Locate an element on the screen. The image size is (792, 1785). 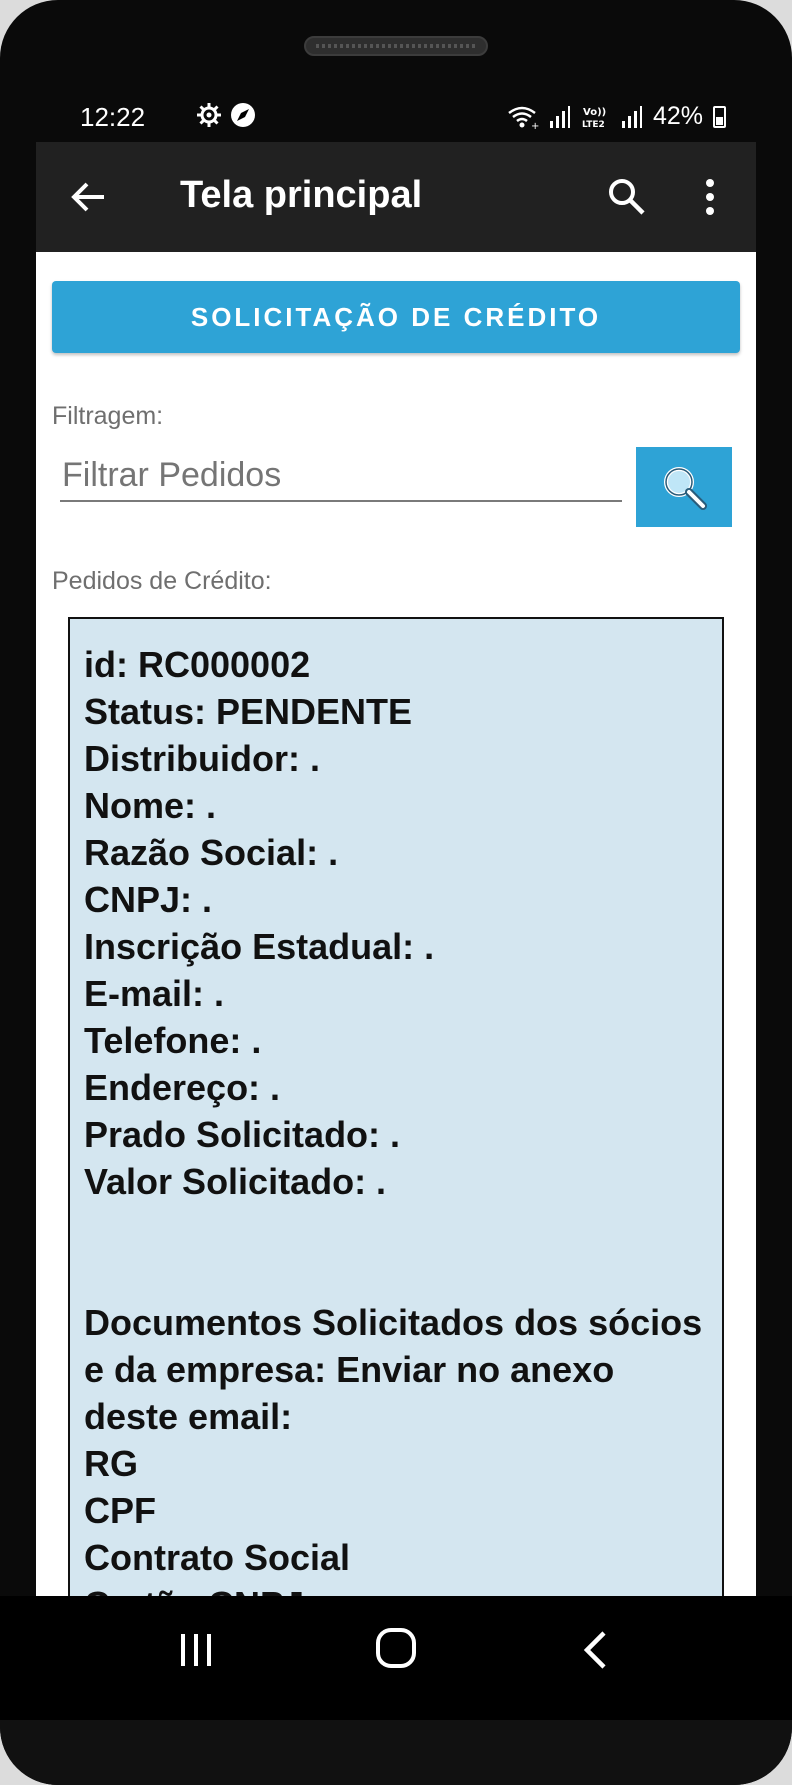
order-email: E-mail: . is located at coordinates (154, 993).